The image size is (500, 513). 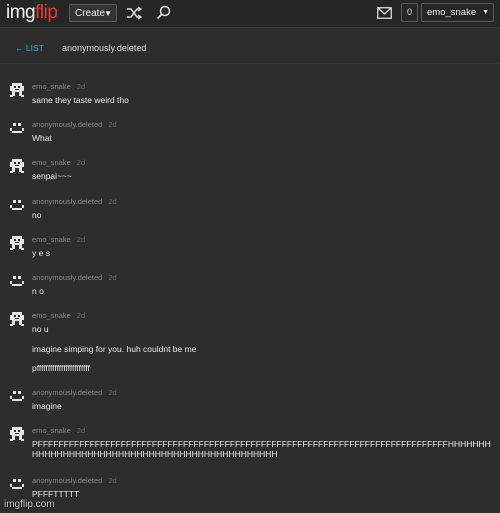 I want to click on conversation-title: anonymously.deleted, so click(x=104, y=48).